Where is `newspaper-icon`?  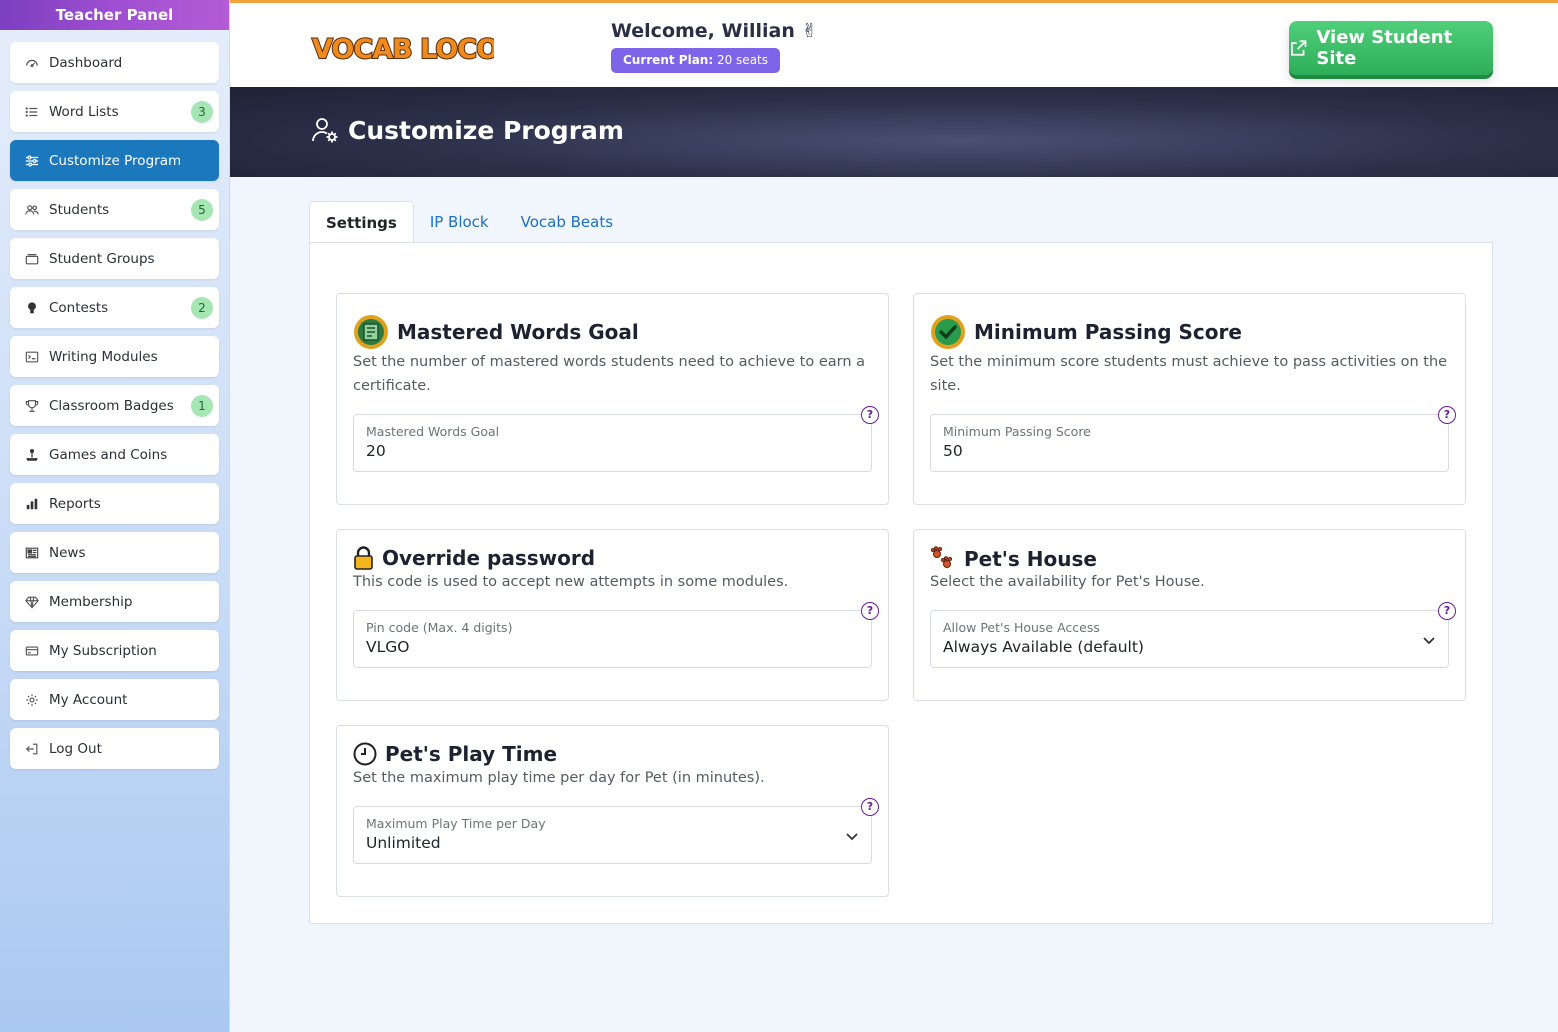 newspaper-icon is located at coordinates (32, 553).